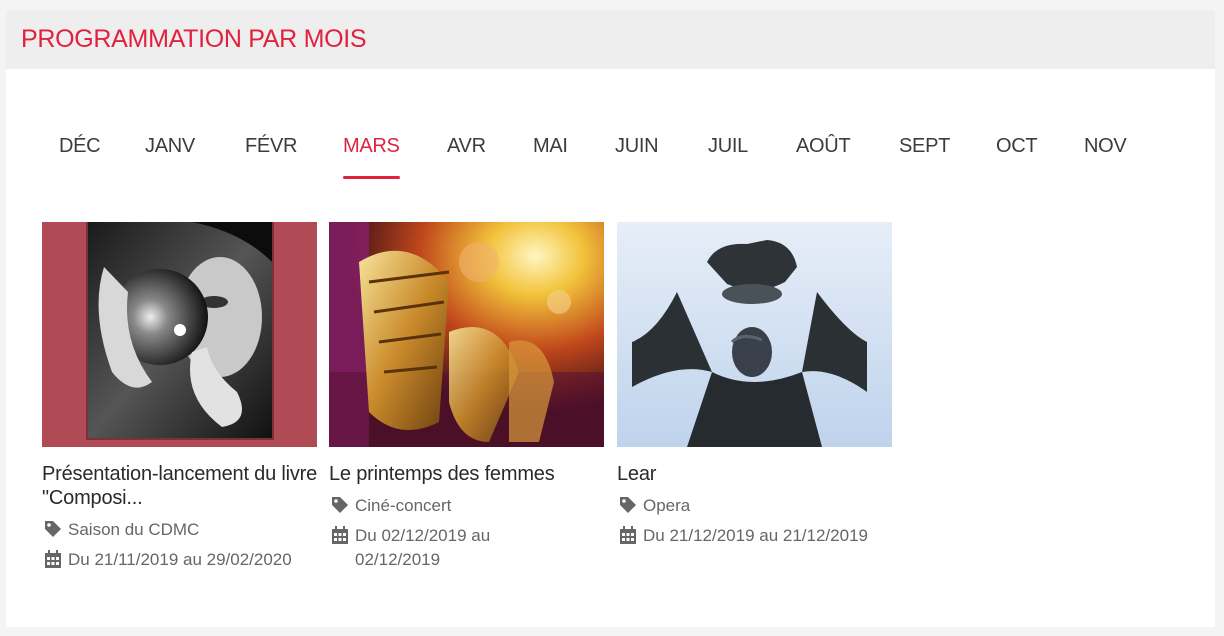 Image resolution: width=1224 pixels, height=636 pixels. Describe the element at coordinates (550, 156) in the screenshot. I see `tab-month-mai: MAI` at that location.